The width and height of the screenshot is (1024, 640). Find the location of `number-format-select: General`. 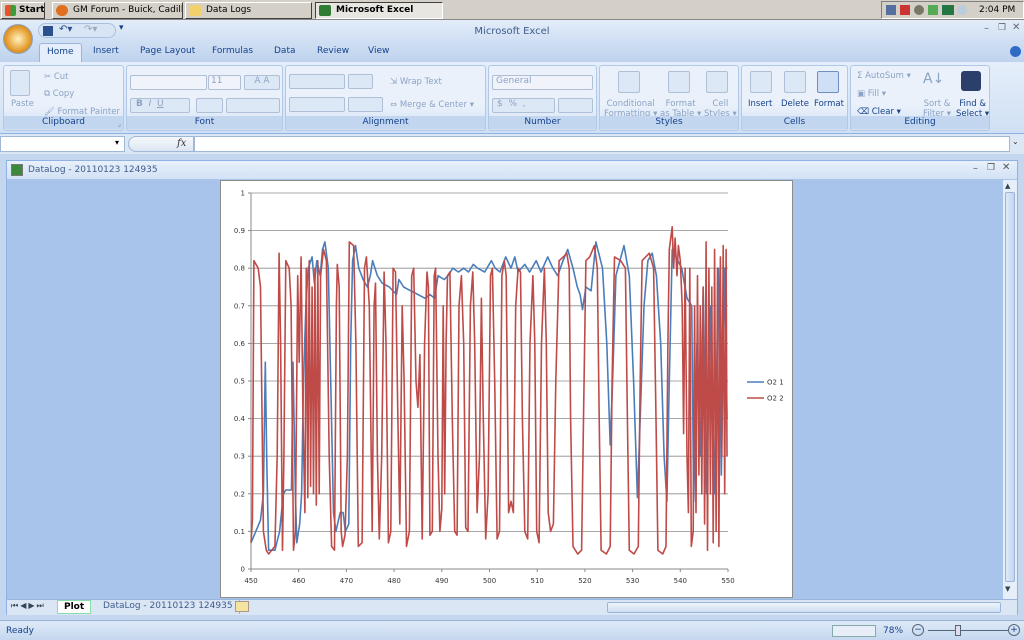

number-format-select: General is located at coordinates (542, 82).